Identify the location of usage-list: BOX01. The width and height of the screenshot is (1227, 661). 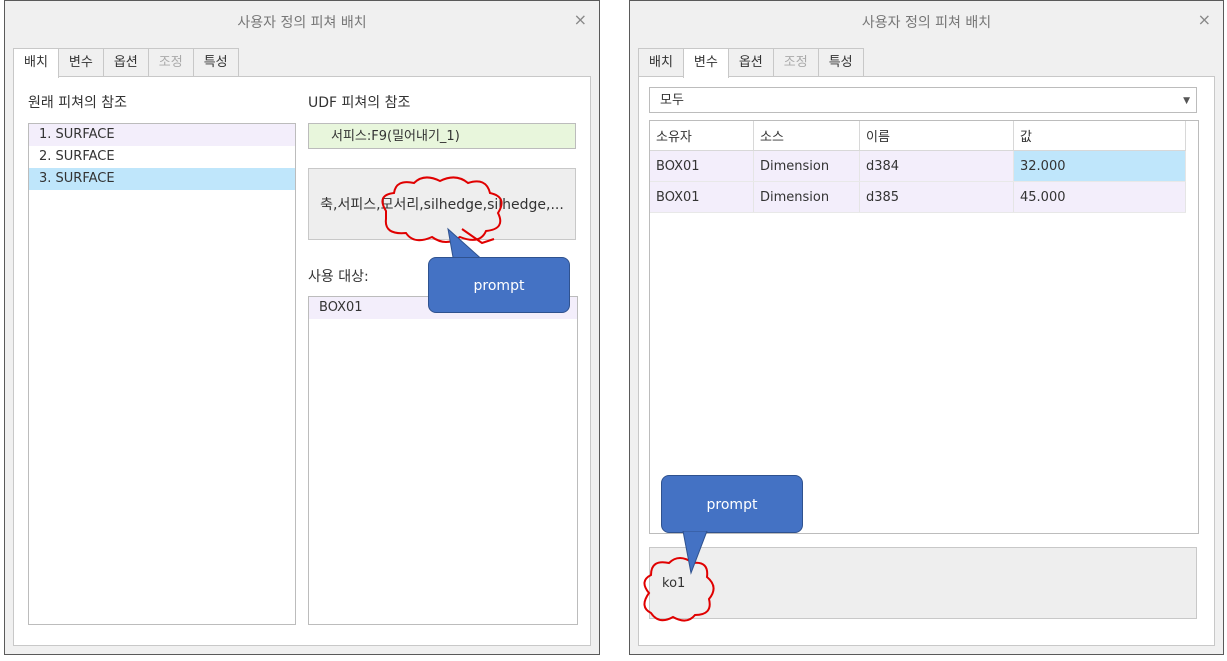
(443, 460).